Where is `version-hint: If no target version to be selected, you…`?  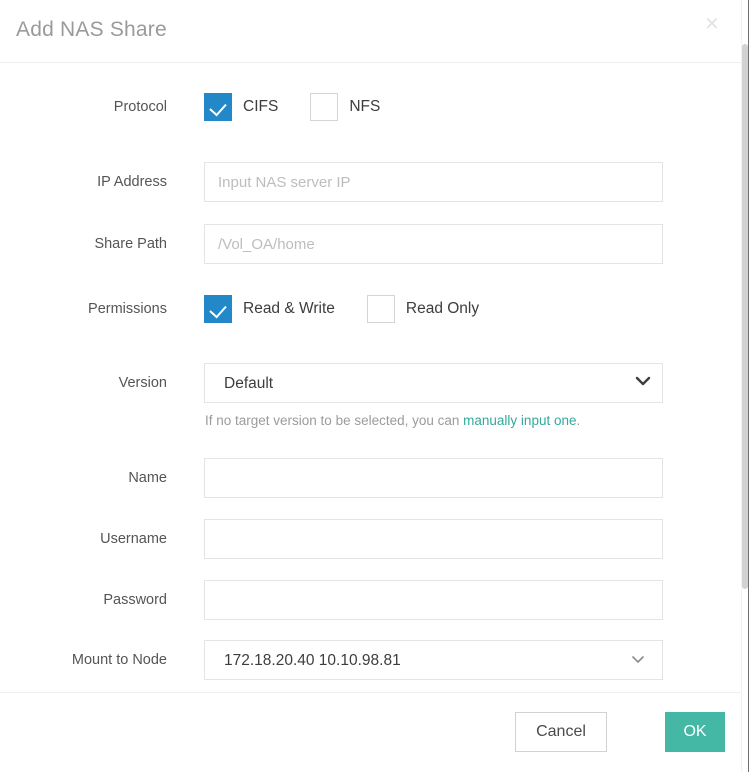
version-hint: If no target version to be selected, you… is located at coordinates (392, 420).